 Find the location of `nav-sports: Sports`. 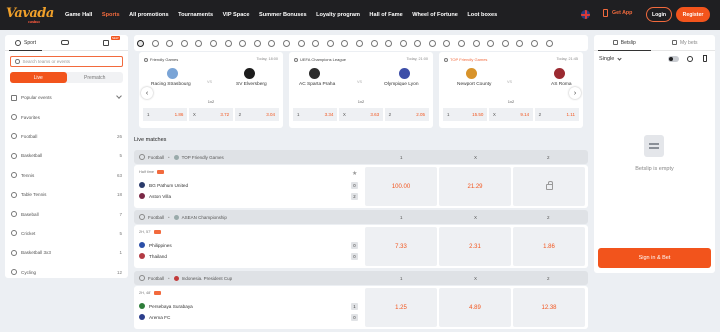

nav-sports: Sports is located at coordinates (111, 15).